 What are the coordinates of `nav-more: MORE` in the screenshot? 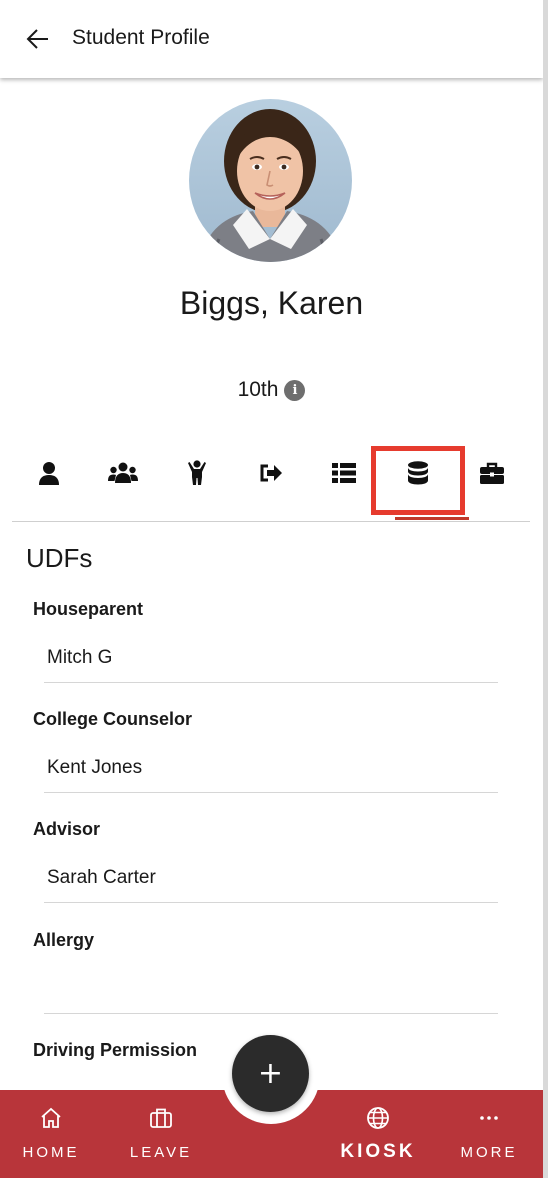 It's located at (489, 1134).